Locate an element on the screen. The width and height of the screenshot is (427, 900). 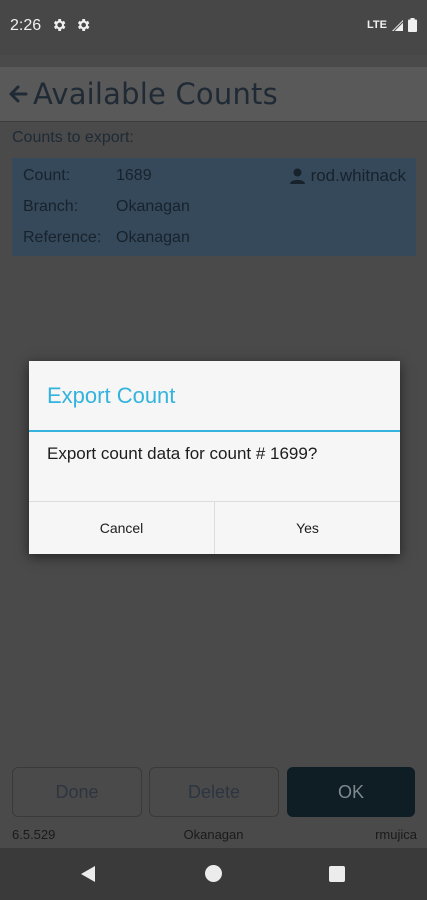
system-nav-bar is located at coordinates (213, 874).